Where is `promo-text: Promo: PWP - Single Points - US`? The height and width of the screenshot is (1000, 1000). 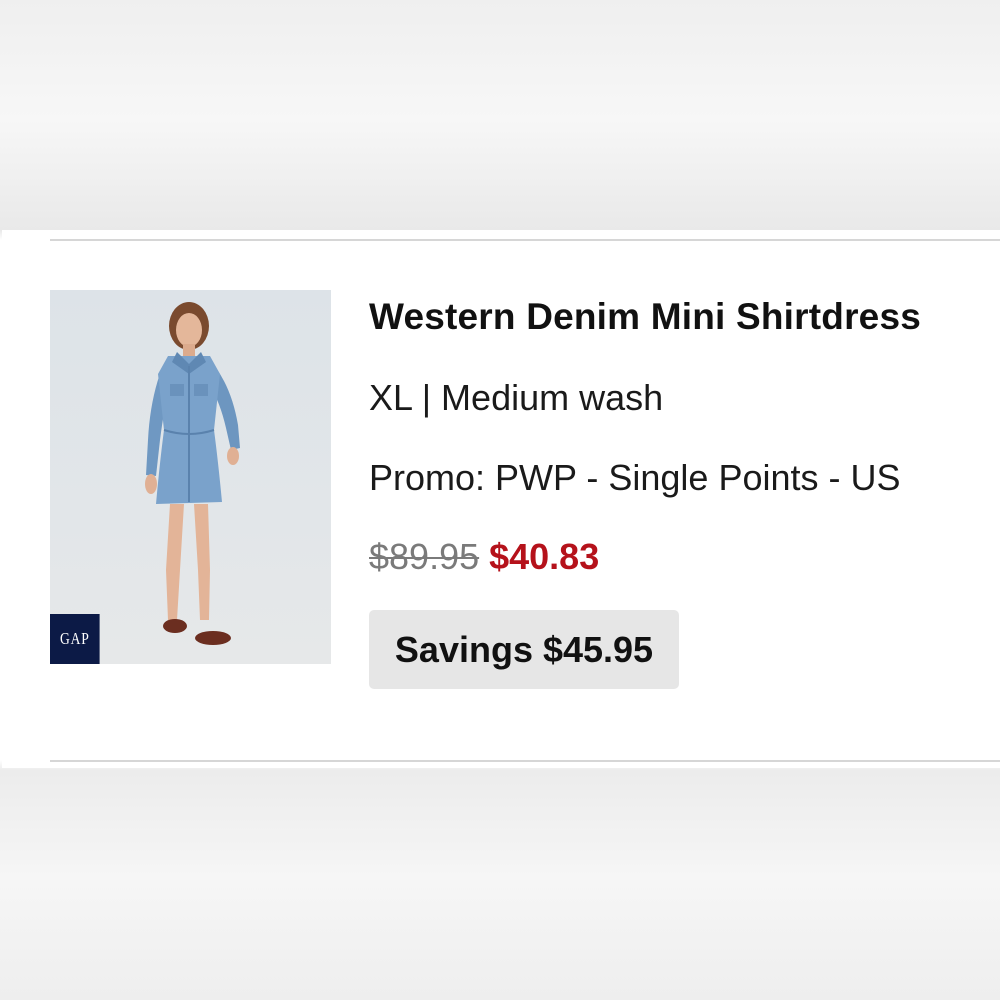
promo-text: Promo: PWP - Single Points - US is located at coordinates (635, 477).